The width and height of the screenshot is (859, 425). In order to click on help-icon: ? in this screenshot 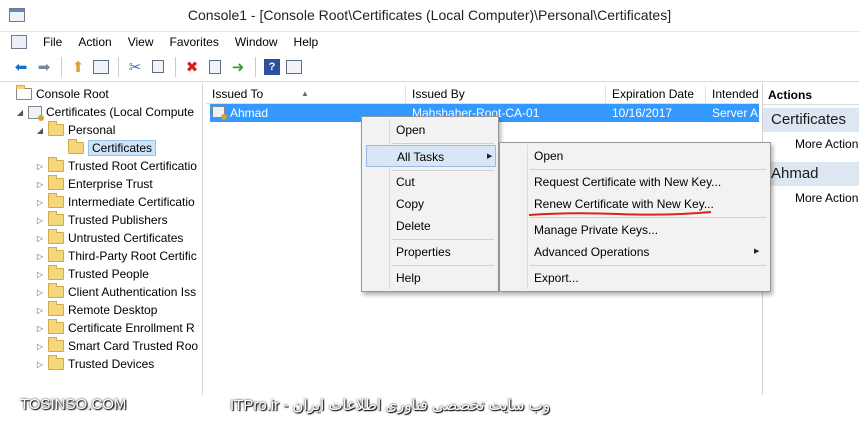, I will do `click(272, 66)`.